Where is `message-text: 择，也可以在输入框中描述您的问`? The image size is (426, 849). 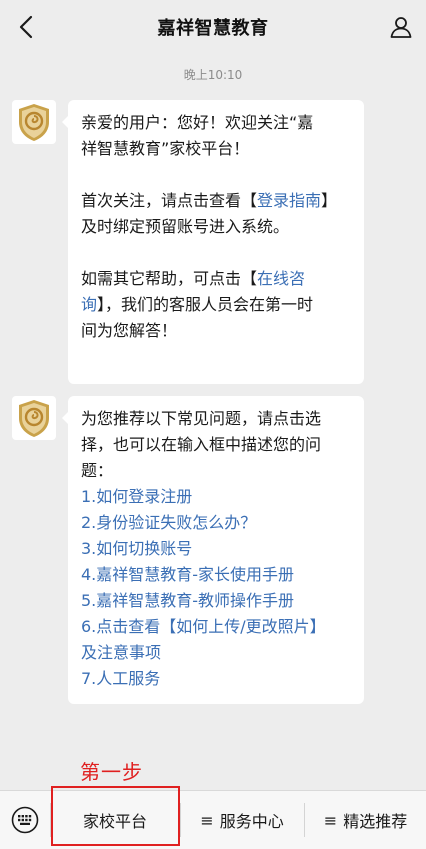 message-text: 择，也可以在输入框中描述您的问 is located at coordinates (201, 444).